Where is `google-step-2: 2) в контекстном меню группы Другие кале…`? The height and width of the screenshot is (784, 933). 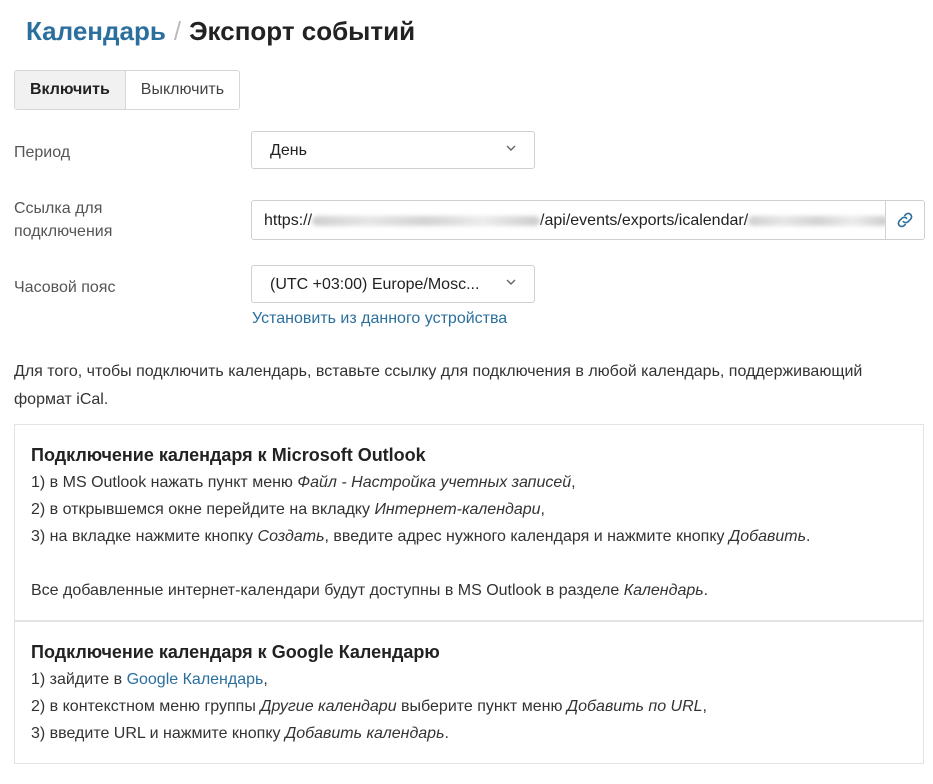 google-step-2: 2) в контекстном меню группы Другие кале… is located at coordinates (369, 706).